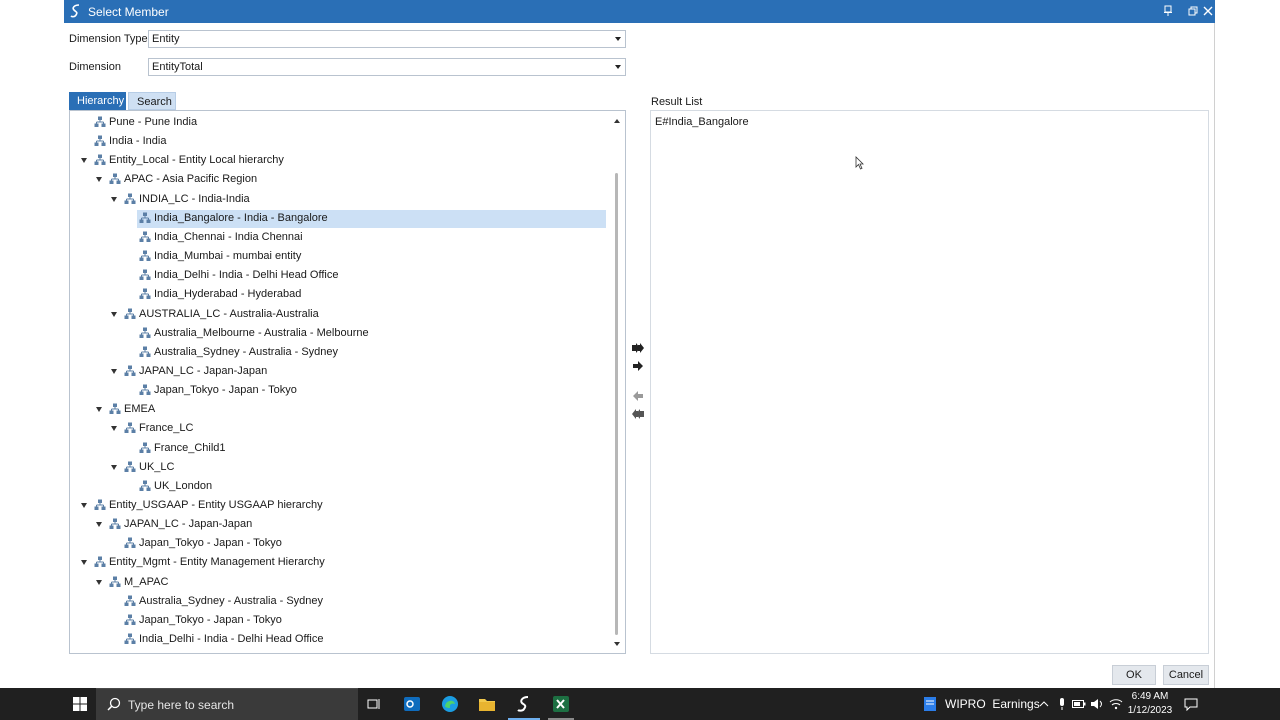  What do you see at coordinates (487, 704) in the screenshot?
I see `file-explorer-icon` at bounding box center [487, 704].